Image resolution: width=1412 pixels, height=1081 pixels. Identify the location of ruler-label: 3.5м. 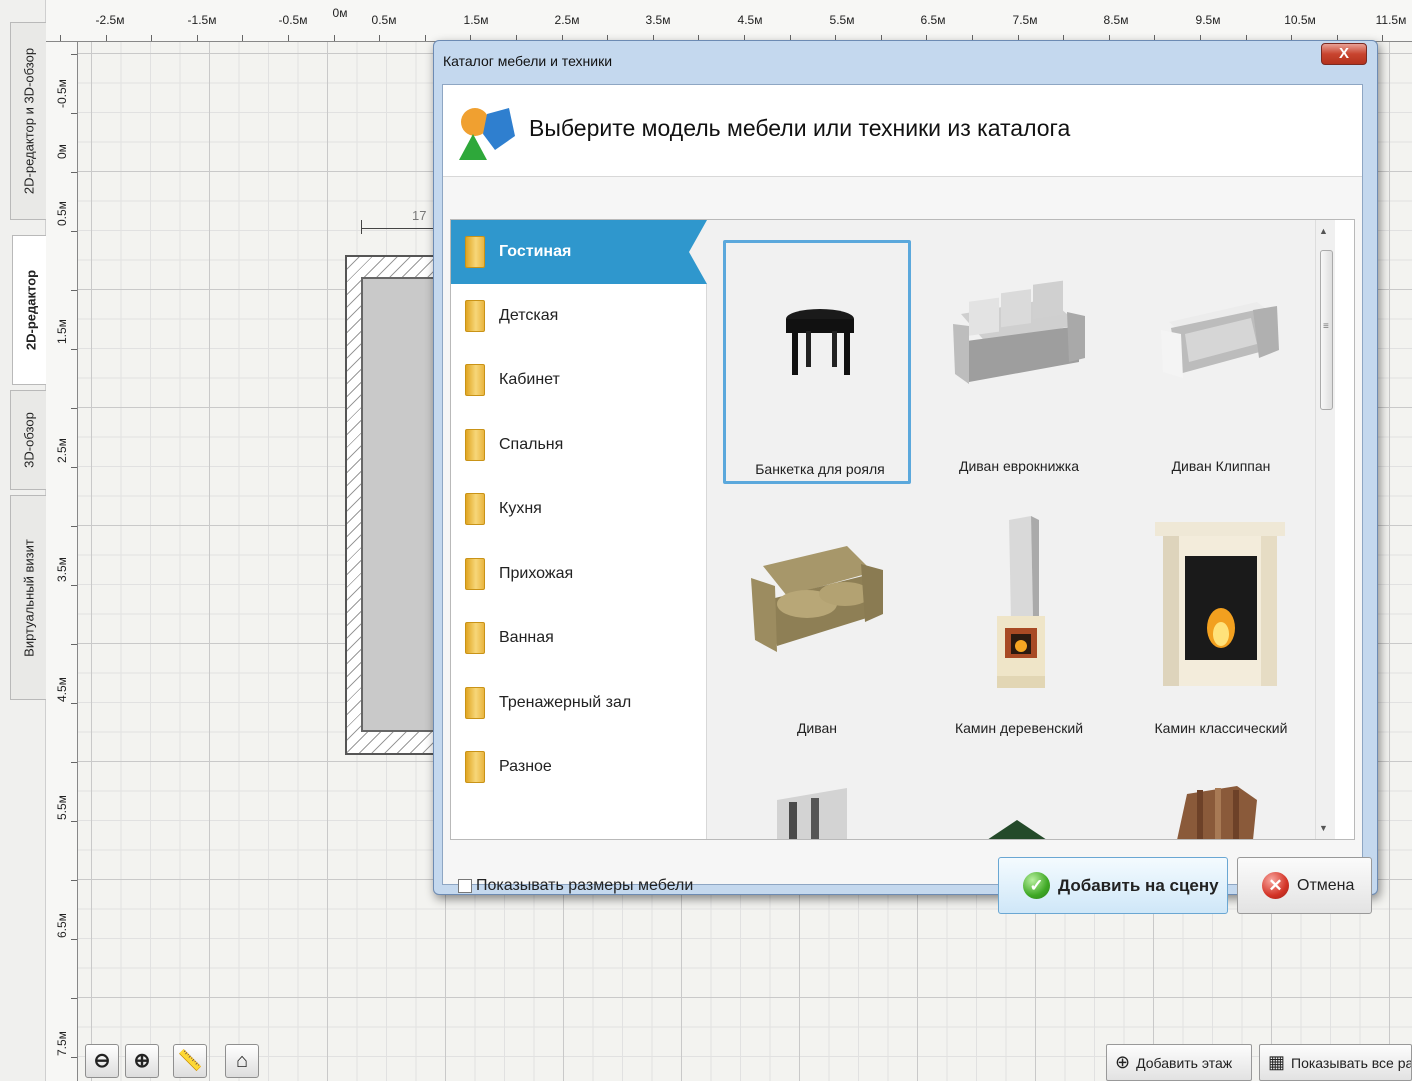
(62, 569).